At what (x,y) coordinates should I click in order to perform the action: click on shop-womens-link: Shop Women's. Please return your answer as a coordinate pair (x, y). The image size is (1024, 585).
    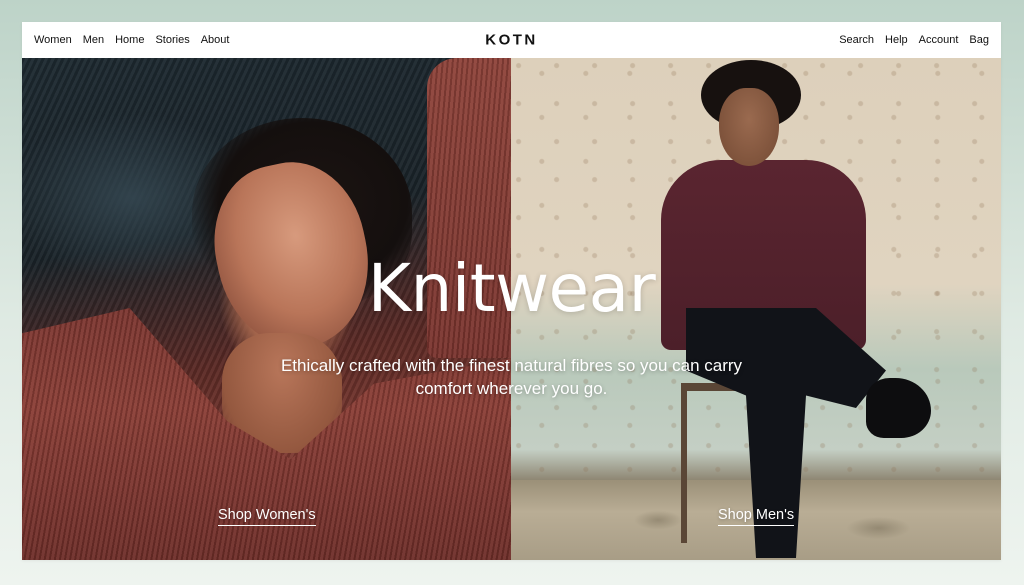
    Looking at the image, I should click on (267, 516).